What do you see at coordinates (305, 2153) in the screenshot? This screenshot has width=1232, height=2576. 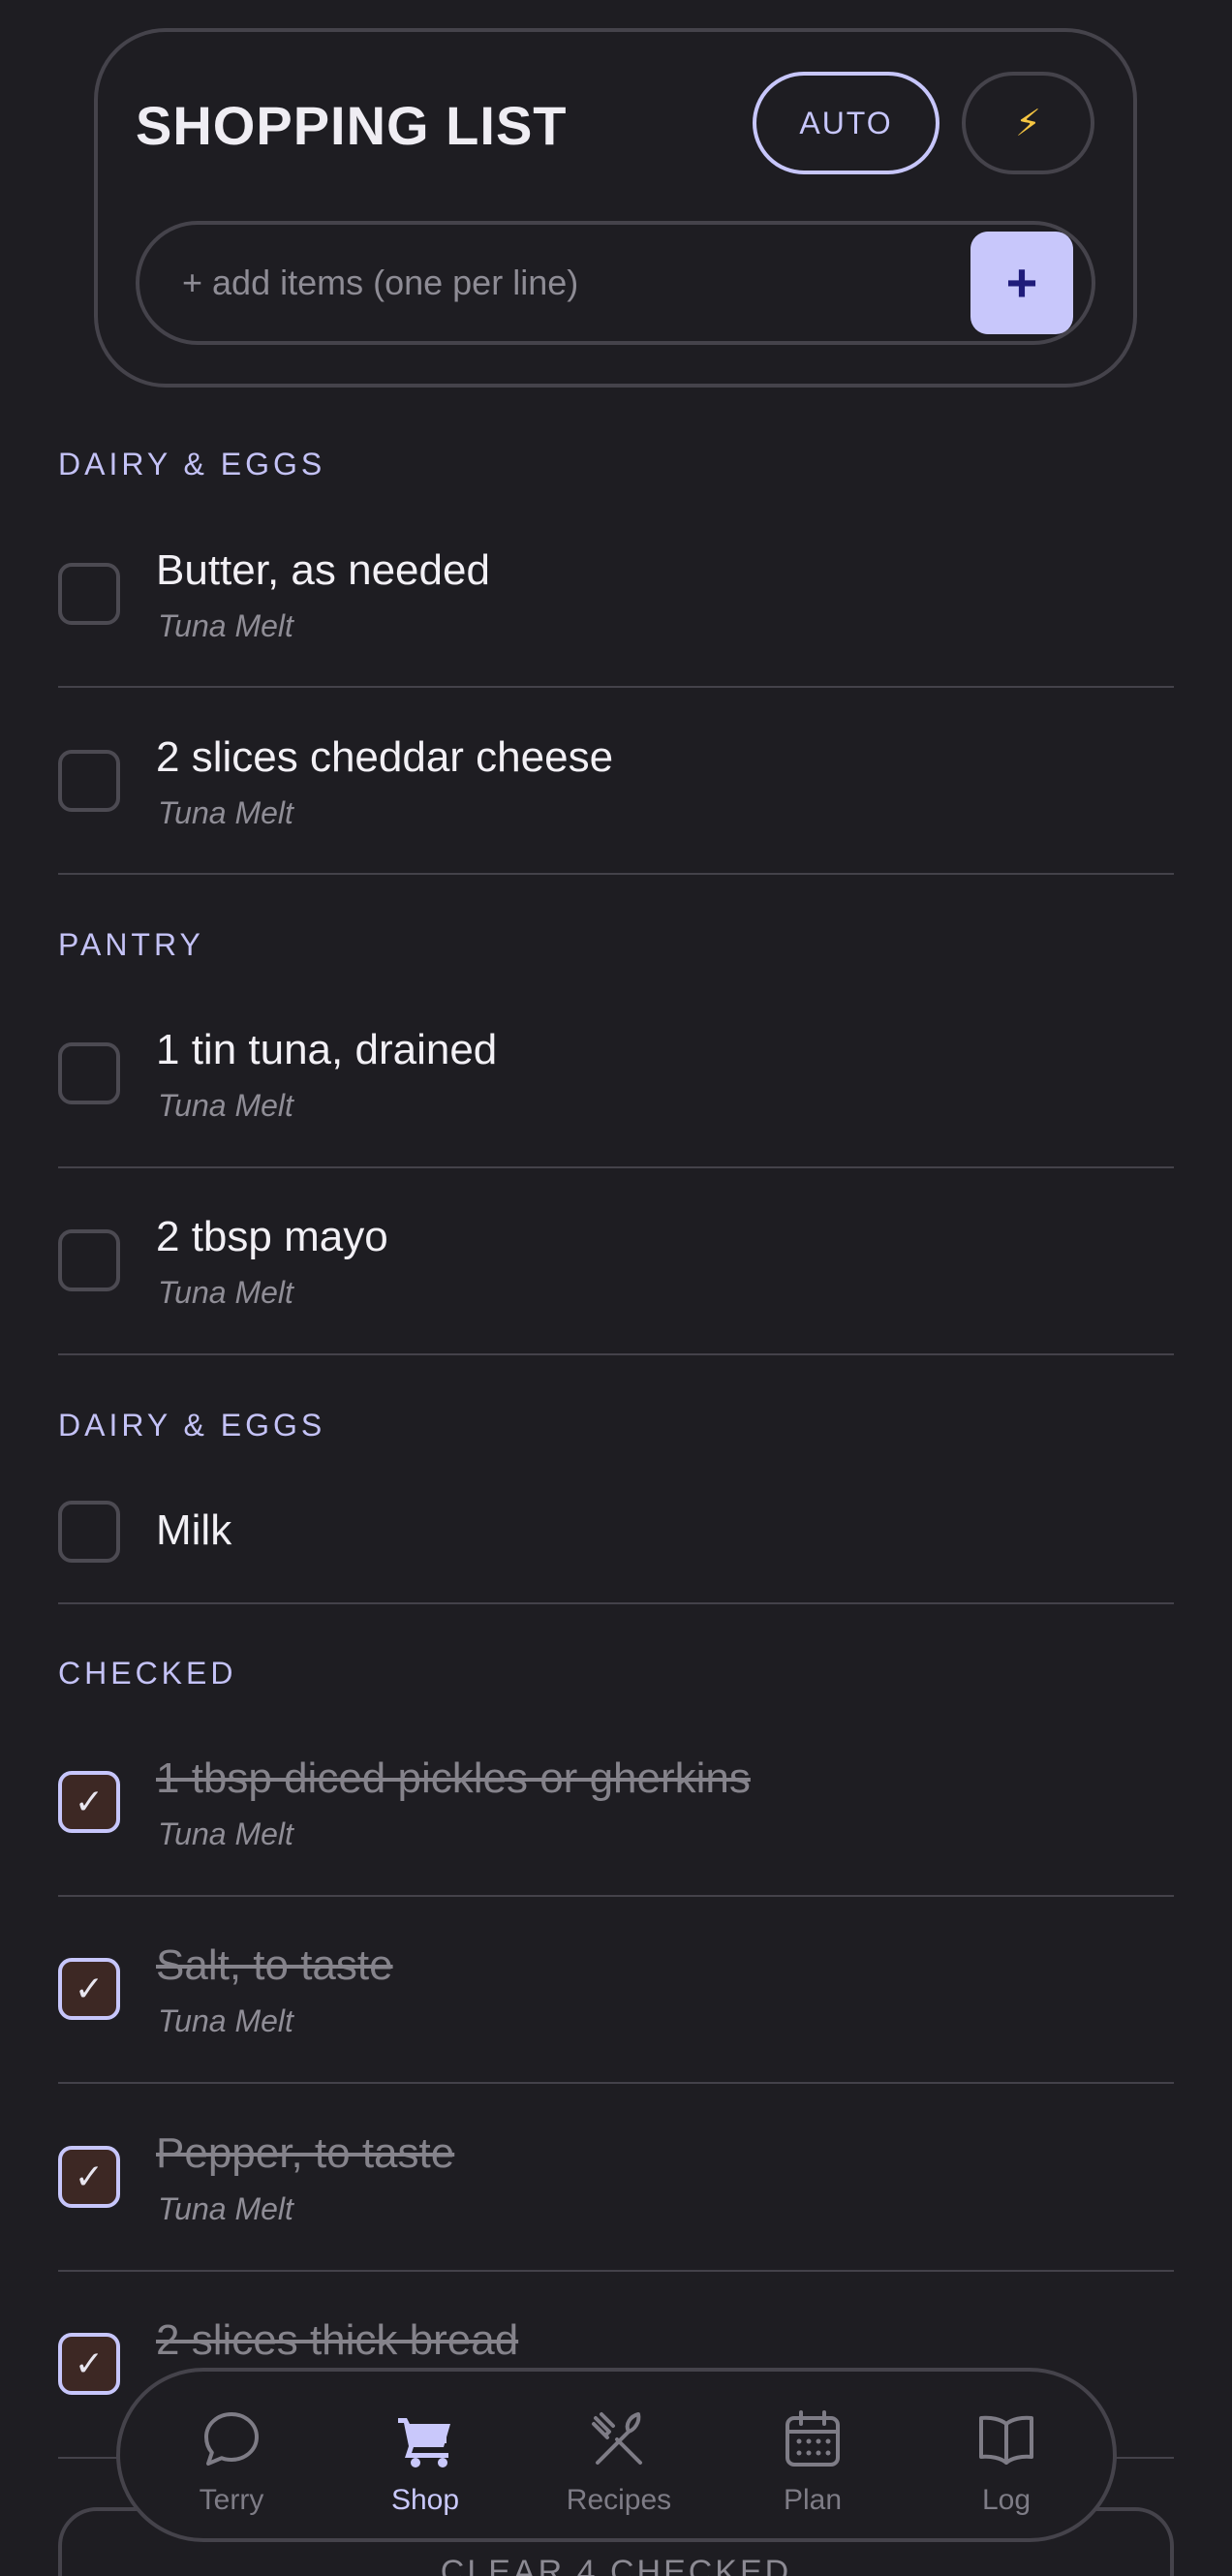 I see `item-name: Pepper, to taste` at bounding box center [305, 2153].